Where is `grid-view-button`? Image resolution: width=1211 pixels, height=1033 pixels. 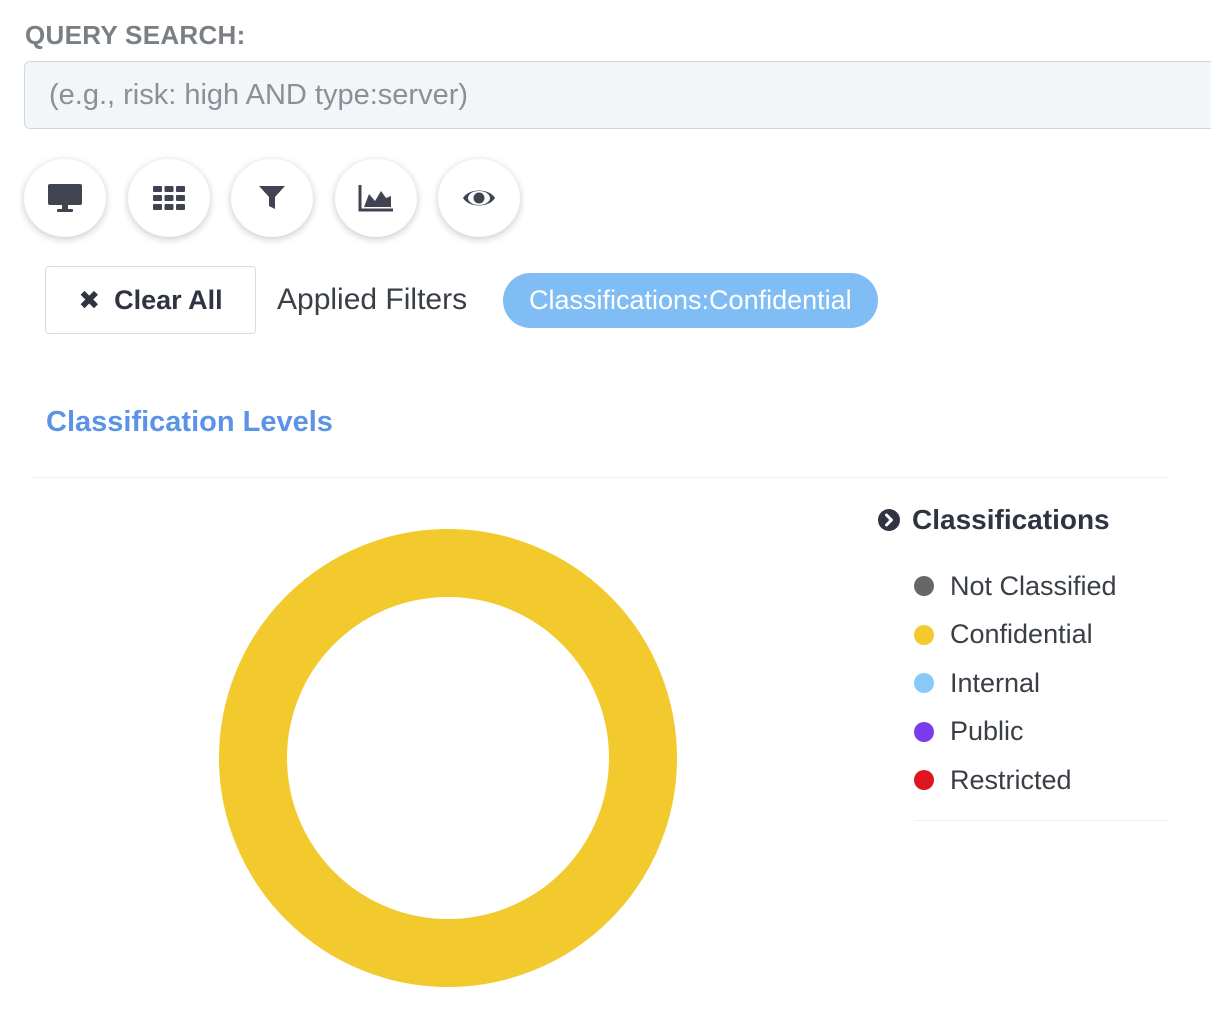 grid-view-button is located at coordinates (169, 198).